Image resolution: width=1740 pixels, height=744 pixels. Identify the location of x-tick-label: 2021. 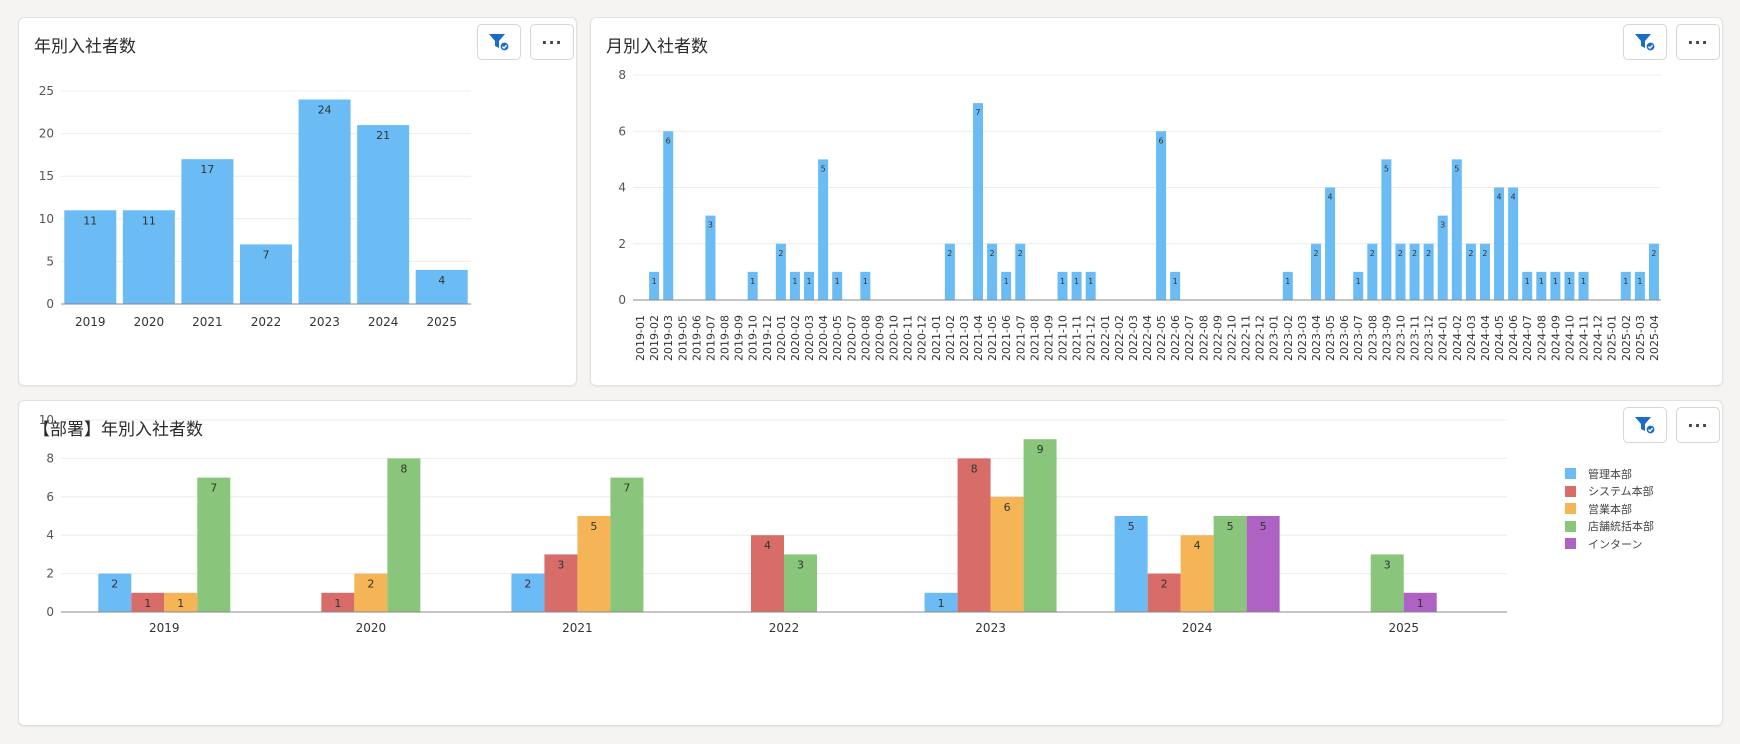
(577, 628).